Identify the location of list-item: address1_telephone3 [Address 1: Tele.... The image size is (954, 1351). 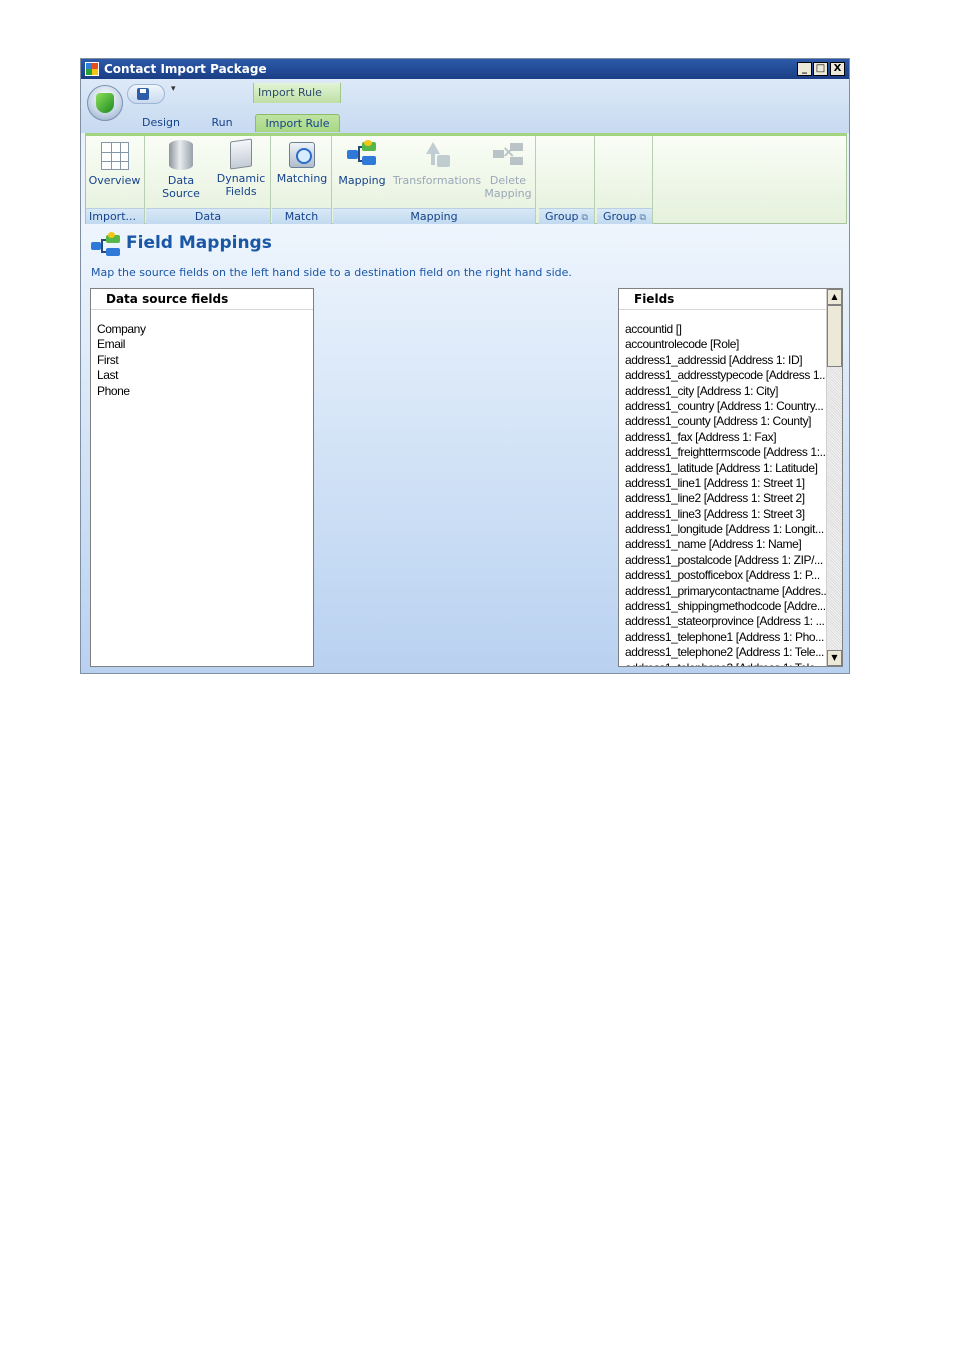
(725, 663).